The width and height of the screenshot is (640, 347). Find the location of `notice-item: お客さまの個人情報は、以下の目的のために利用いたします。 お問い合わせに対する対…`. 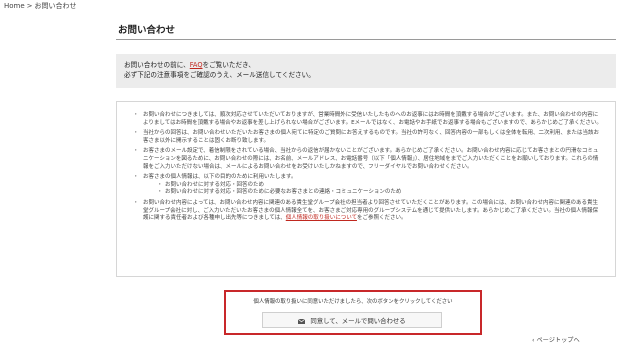

notice-item: お客さまの個人情報は、以下の目的のために利用いたします。 お問い合わせに対する対… is located at coordinates (368, 185).